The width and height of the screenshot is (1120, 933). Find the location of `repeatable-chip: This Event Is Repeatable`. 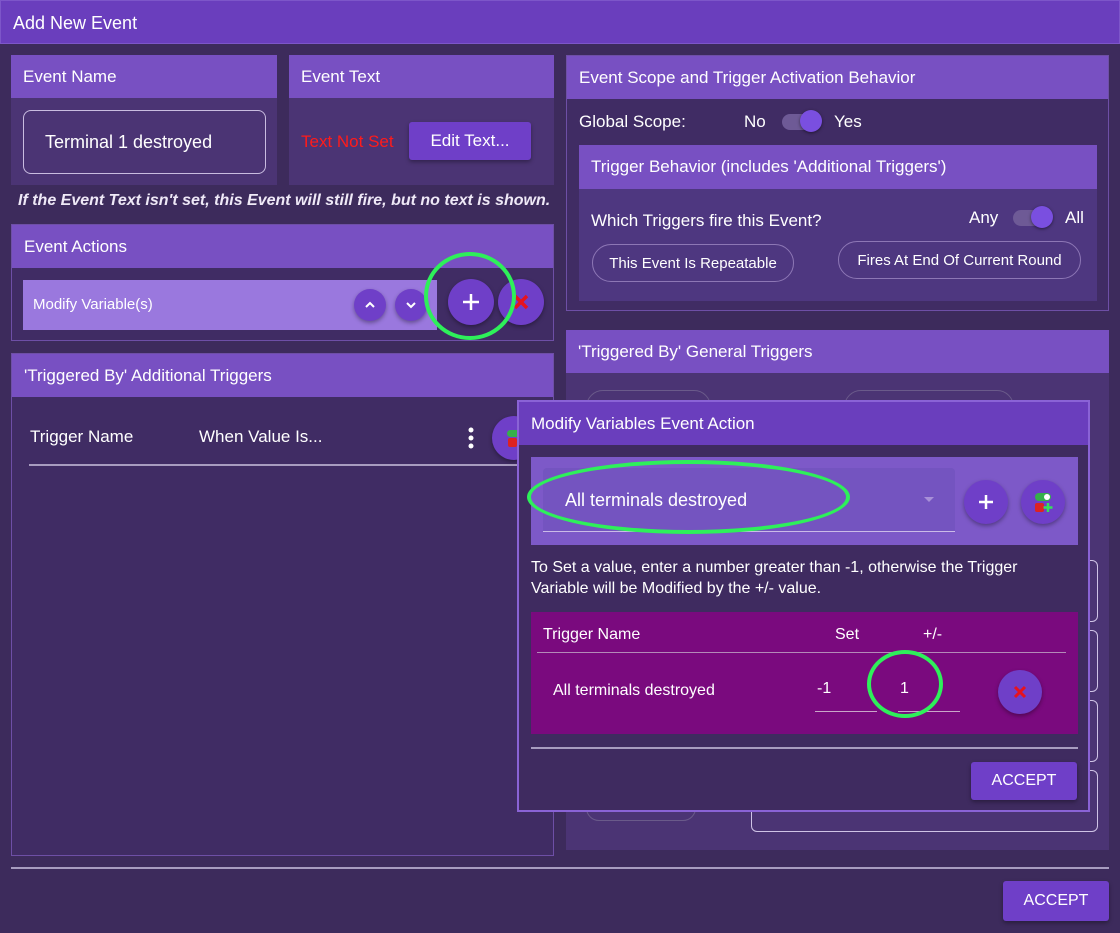

repeatable-chip: This Event Is Repeatable is located at coordinates (693, 263).